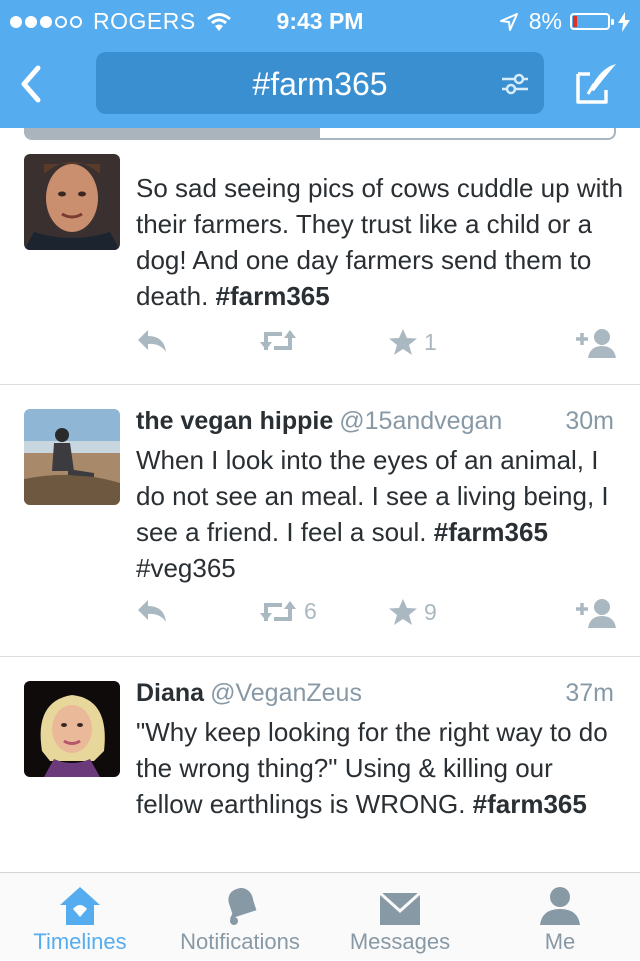 Image resolution: width=640 pixels, height=961 pixels. What do you see at coordinates (80, 941) in the screenshot?
I see `tab-label: Timelines` at bounding box center [80, 941].